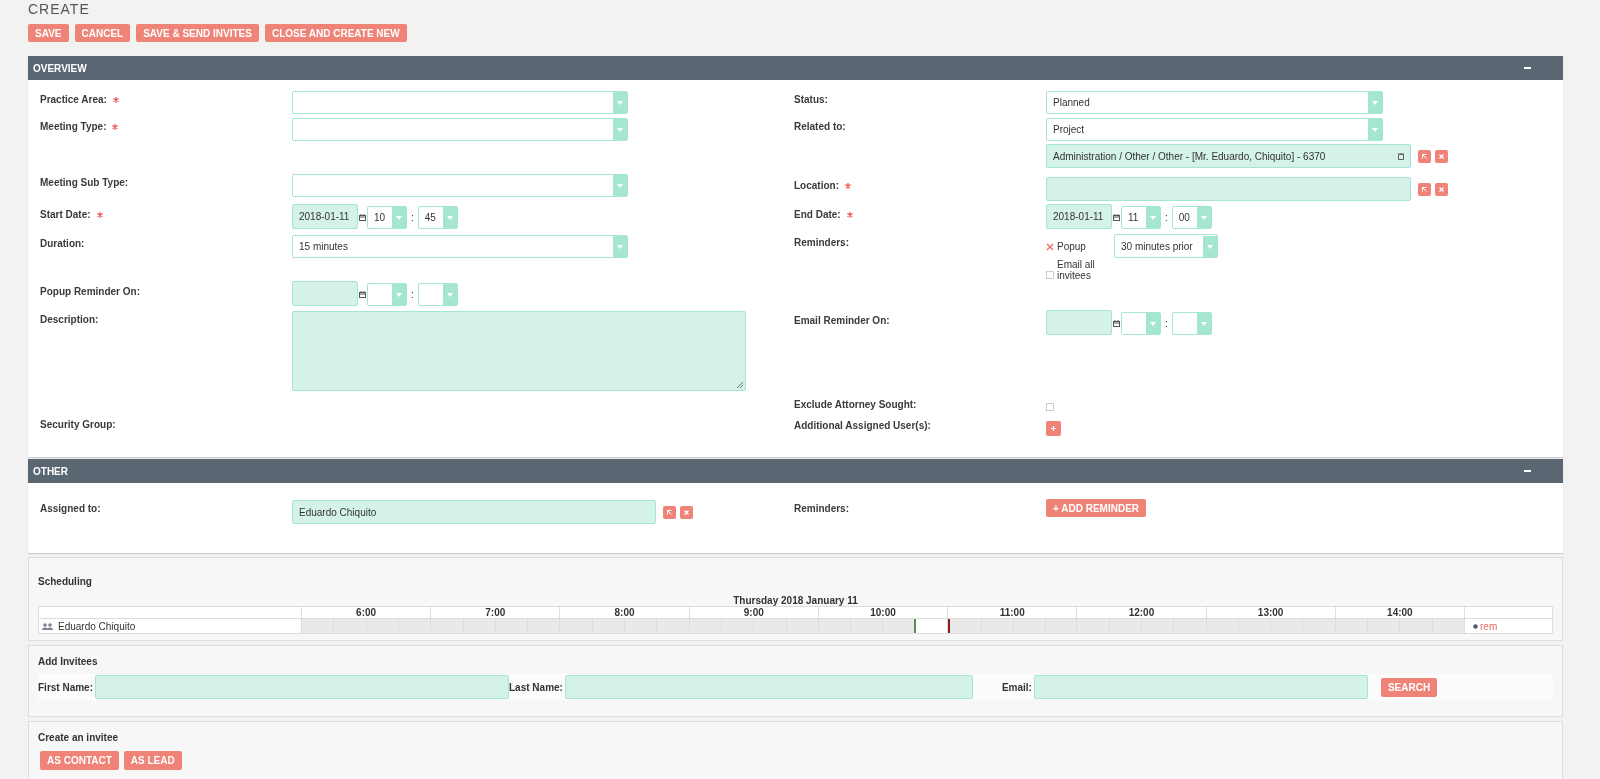 Image resolution: width=1600 pixels, height=779 pixels. Describe the element at coordinates (795, 600) in the screenshot. I see `date-heading: Thursday 2018 January 11` at that location.